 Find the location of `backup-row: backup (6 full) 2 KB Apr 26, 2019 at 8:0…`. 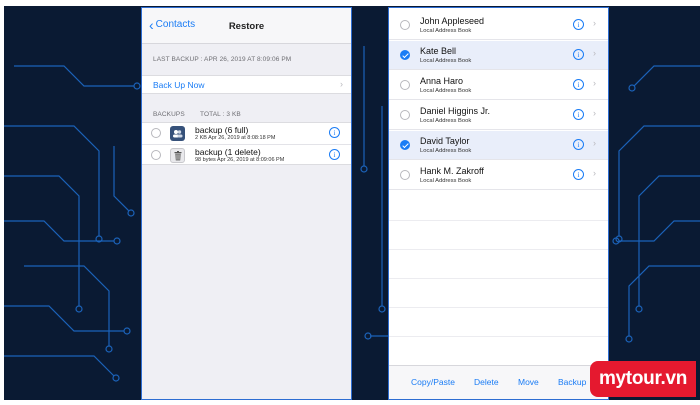

backup-row: backup (6 full) 2 KB Apr 26, 2019 at 8:0… is located at coordinates (246, 133).